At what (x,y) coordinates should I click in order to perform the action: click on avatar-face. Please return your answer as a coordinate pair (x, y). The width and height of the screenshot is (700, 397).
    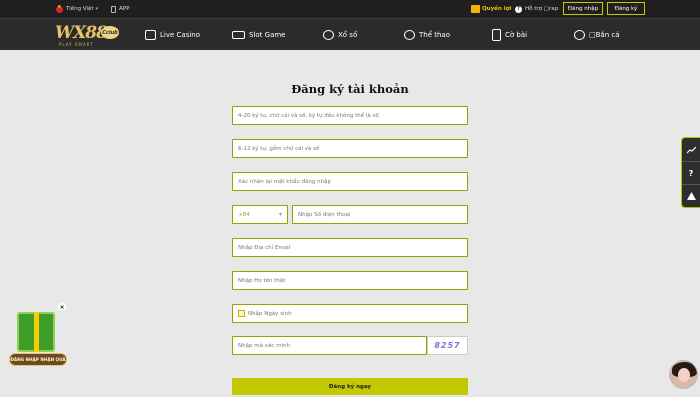
    Looking at the image, I should click on (684, 375).